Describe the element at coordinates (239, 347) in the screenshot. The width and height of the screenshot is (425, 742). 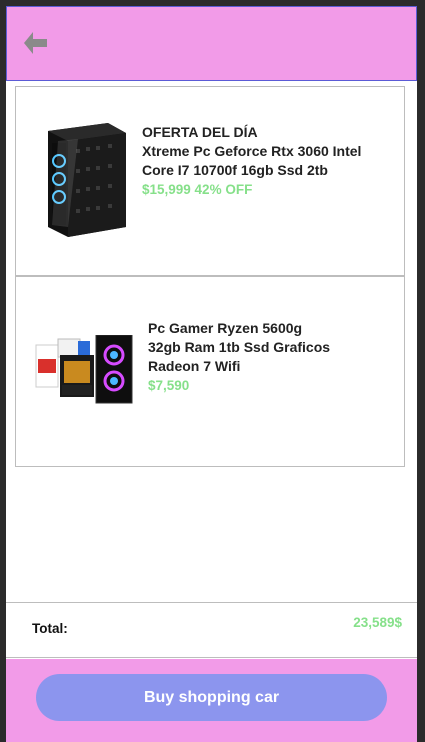
I see `item-title-line: 32gb Ram 1tb Ssd Graficos` at that location.